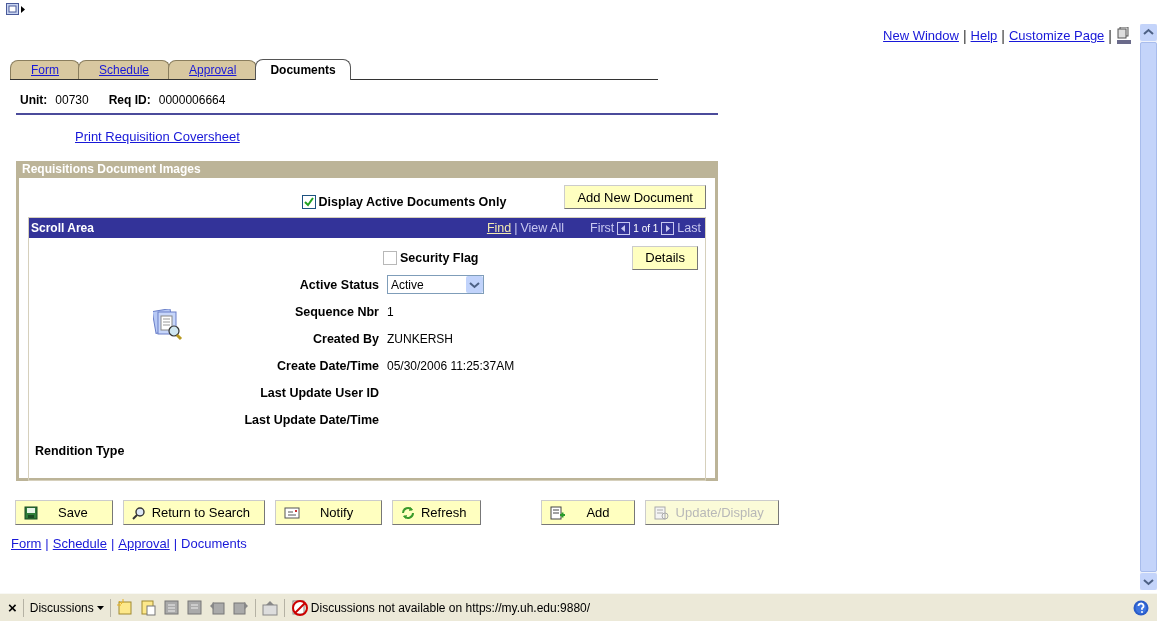 The height and width of the screenshot is (621, 1157). I want to click on back-icon, so click(217, 607).